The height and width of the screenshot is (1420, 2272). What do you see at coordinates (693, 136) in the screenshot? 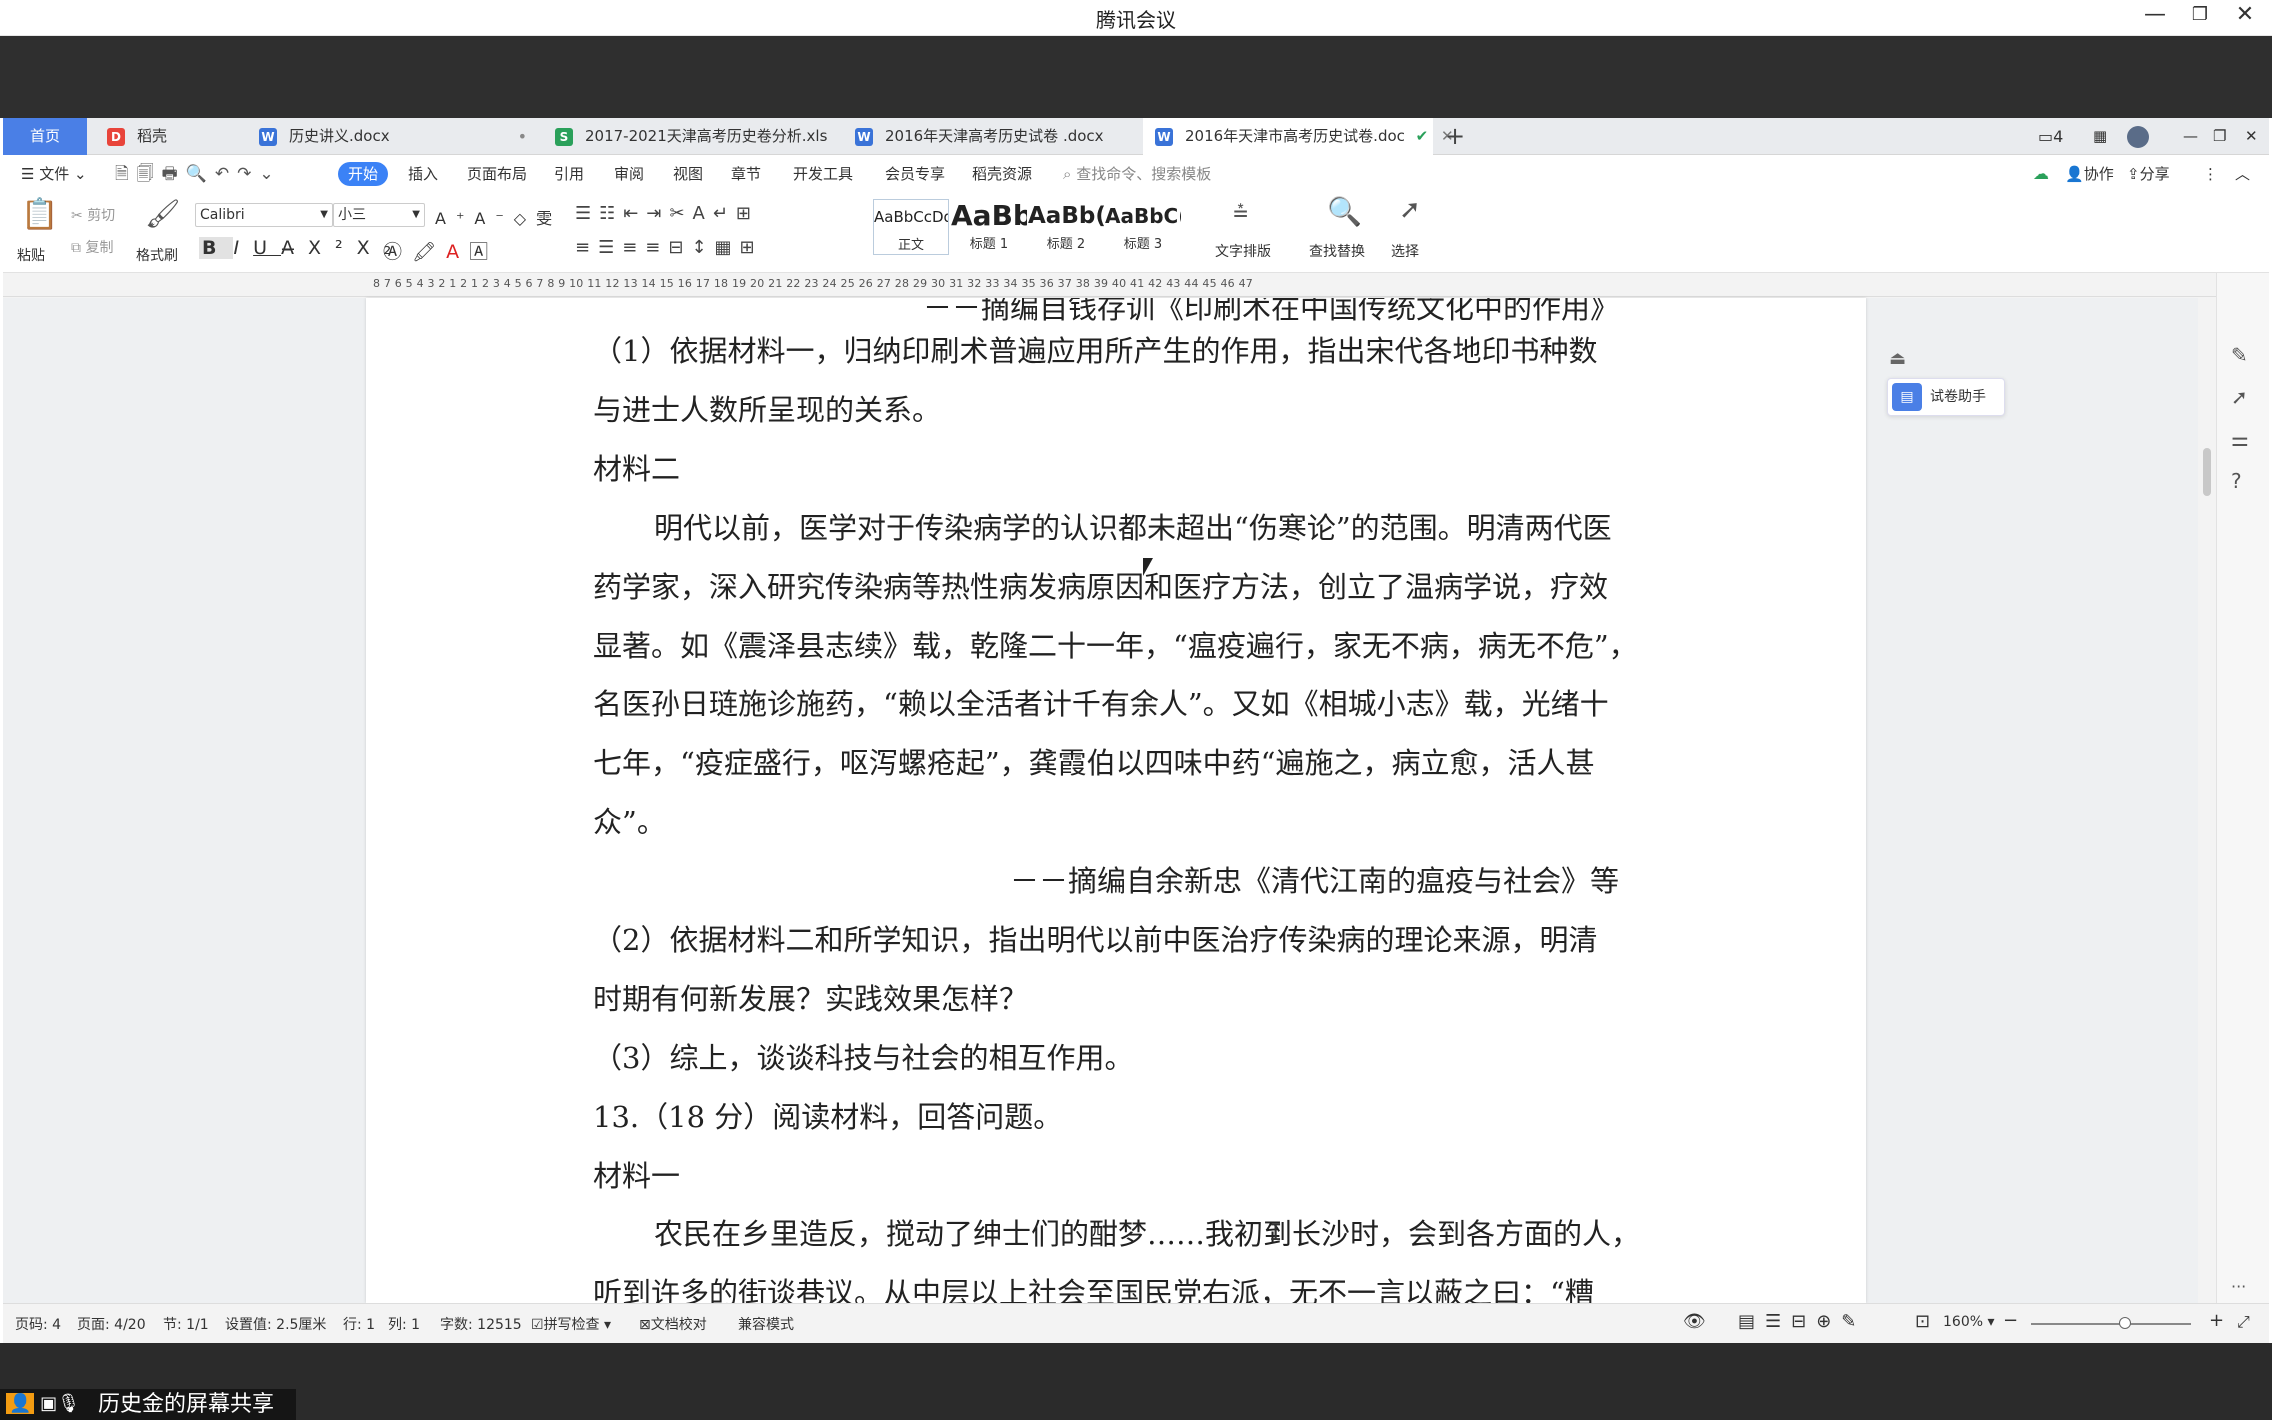
I see `tab-analysis-xls: S 2017-2021天津高考历史卷分析.xls` at bounding box center [693, 136].